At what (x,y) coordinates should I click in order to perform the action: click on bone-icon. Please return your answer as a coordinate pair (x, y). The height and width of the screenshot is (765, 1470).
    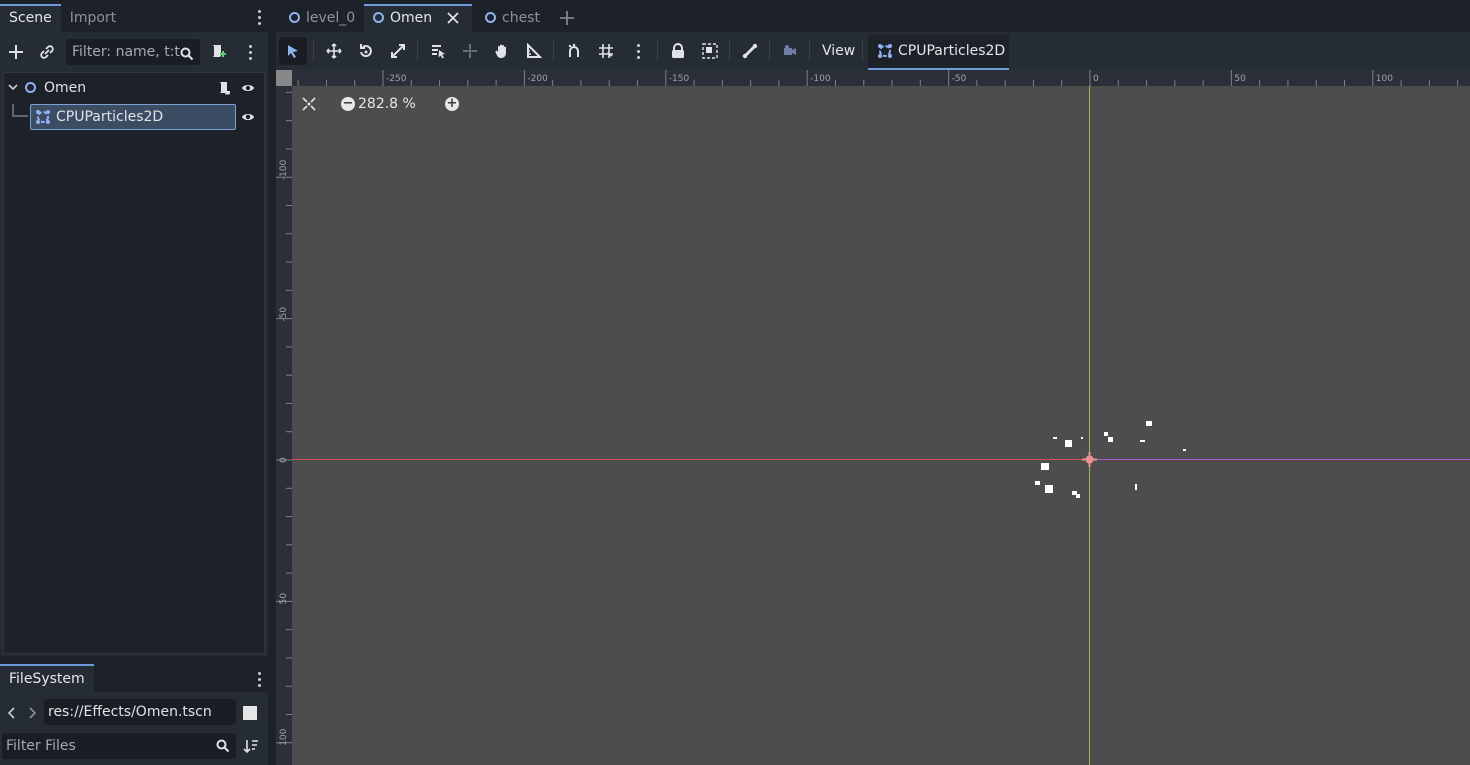
    Looking at the image, I should click on (750, 51).